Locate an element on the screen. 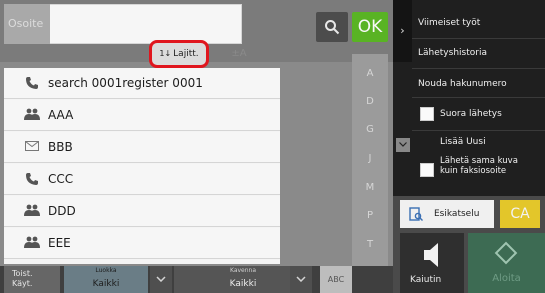 This screenshot has width=545, height=293. speaker-button: Kaiutin is located at coordinates (432, 263).